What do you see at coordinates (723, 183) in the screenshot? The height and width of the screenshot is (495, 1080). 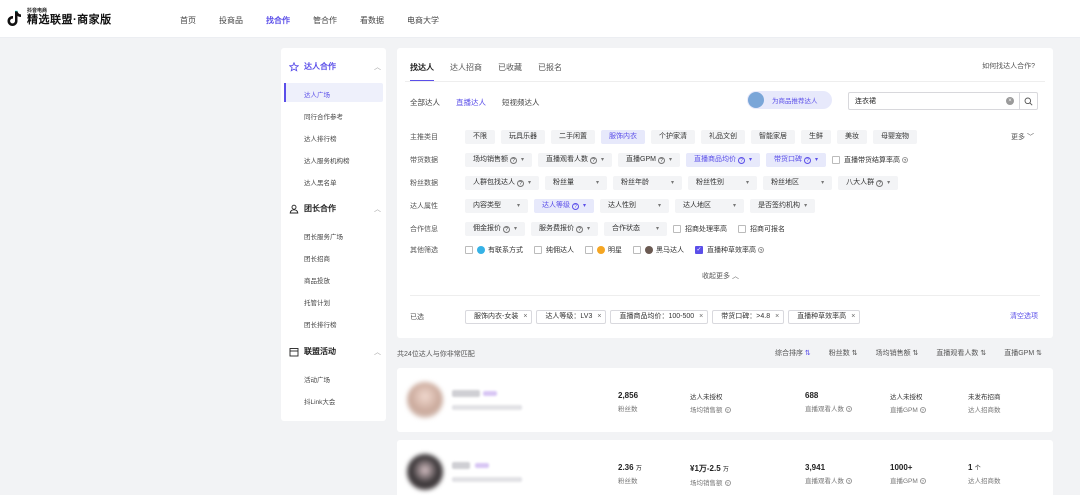 I see `fans-gender-dropdown: 粉丝性别 ▾` at bounding box center [723, 183].